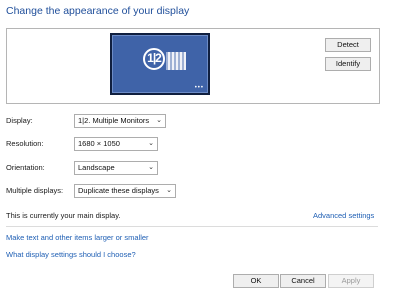  What do you see at coordinates (118, 190) in the screenshot?
I see `multiple-displays-select-value: Duplicate these displays` at bounding box center [118, 190].